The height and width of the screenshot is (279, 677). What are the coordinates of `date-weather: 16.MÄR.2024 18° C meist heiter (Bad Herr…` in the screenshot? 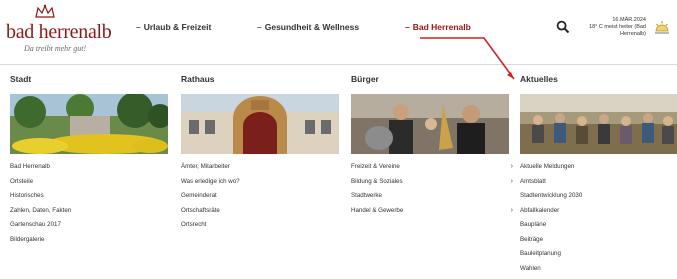 It's located at (615, 27).